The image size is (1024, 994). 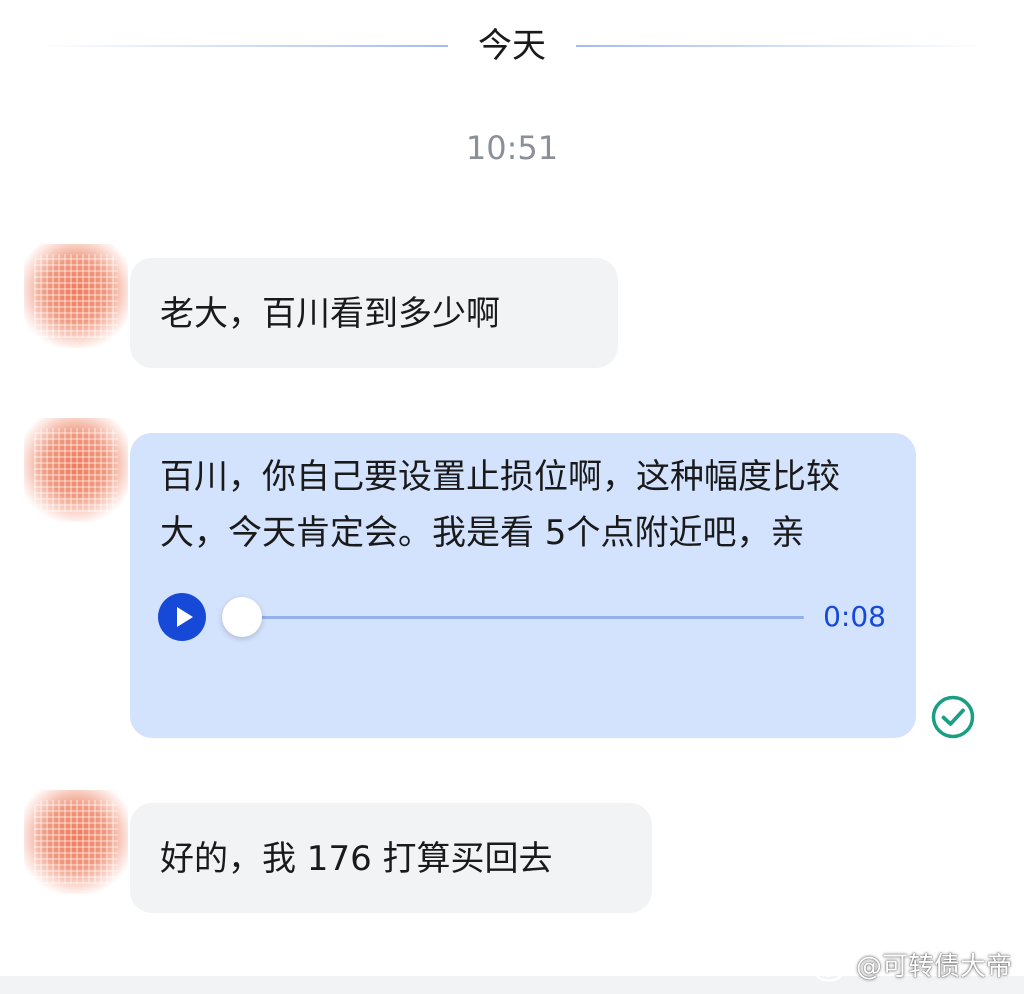 What do you see at coordinates (330, 314) in the screenshot?
I see `message-text: 老大，百川看到多少啊` at bounding box center [330, 314].